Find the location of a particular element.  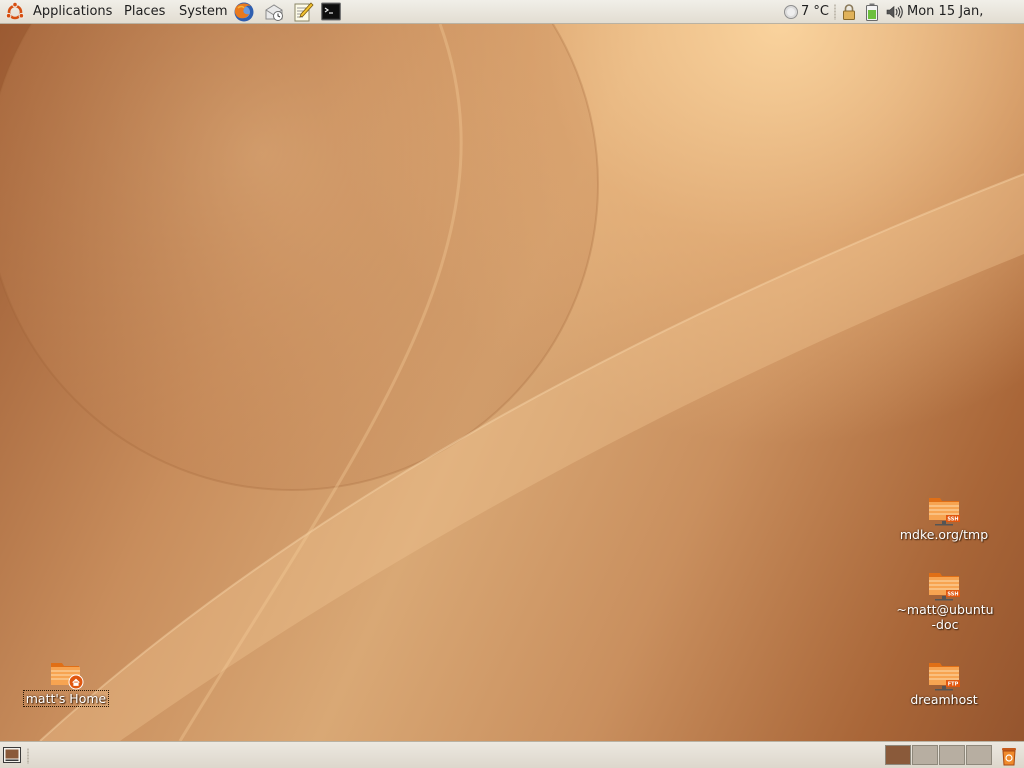

weather-icon is located at coordinates (791, 12).